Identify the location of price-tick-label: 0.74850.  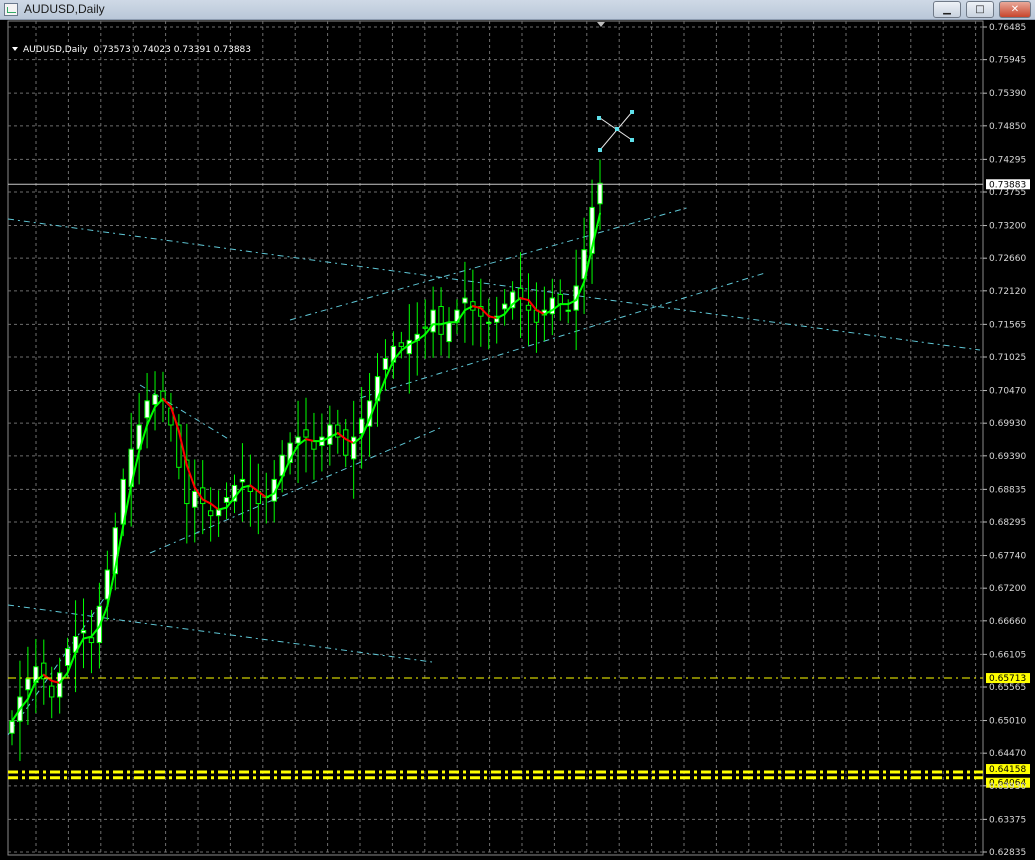
(1007, 127).